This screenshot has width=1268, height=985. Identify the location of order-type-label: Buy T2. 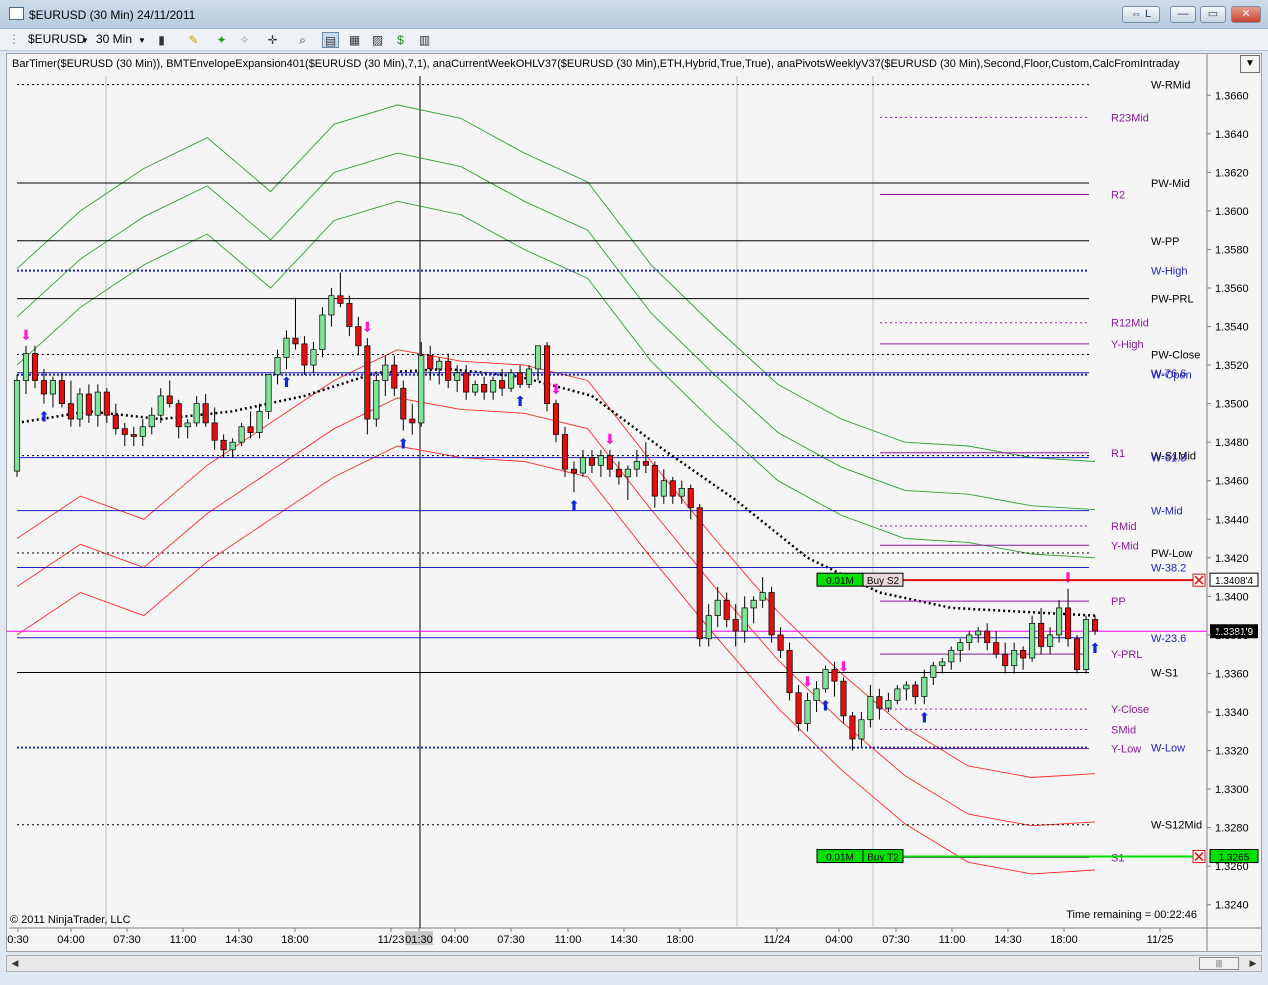
(883, 858).